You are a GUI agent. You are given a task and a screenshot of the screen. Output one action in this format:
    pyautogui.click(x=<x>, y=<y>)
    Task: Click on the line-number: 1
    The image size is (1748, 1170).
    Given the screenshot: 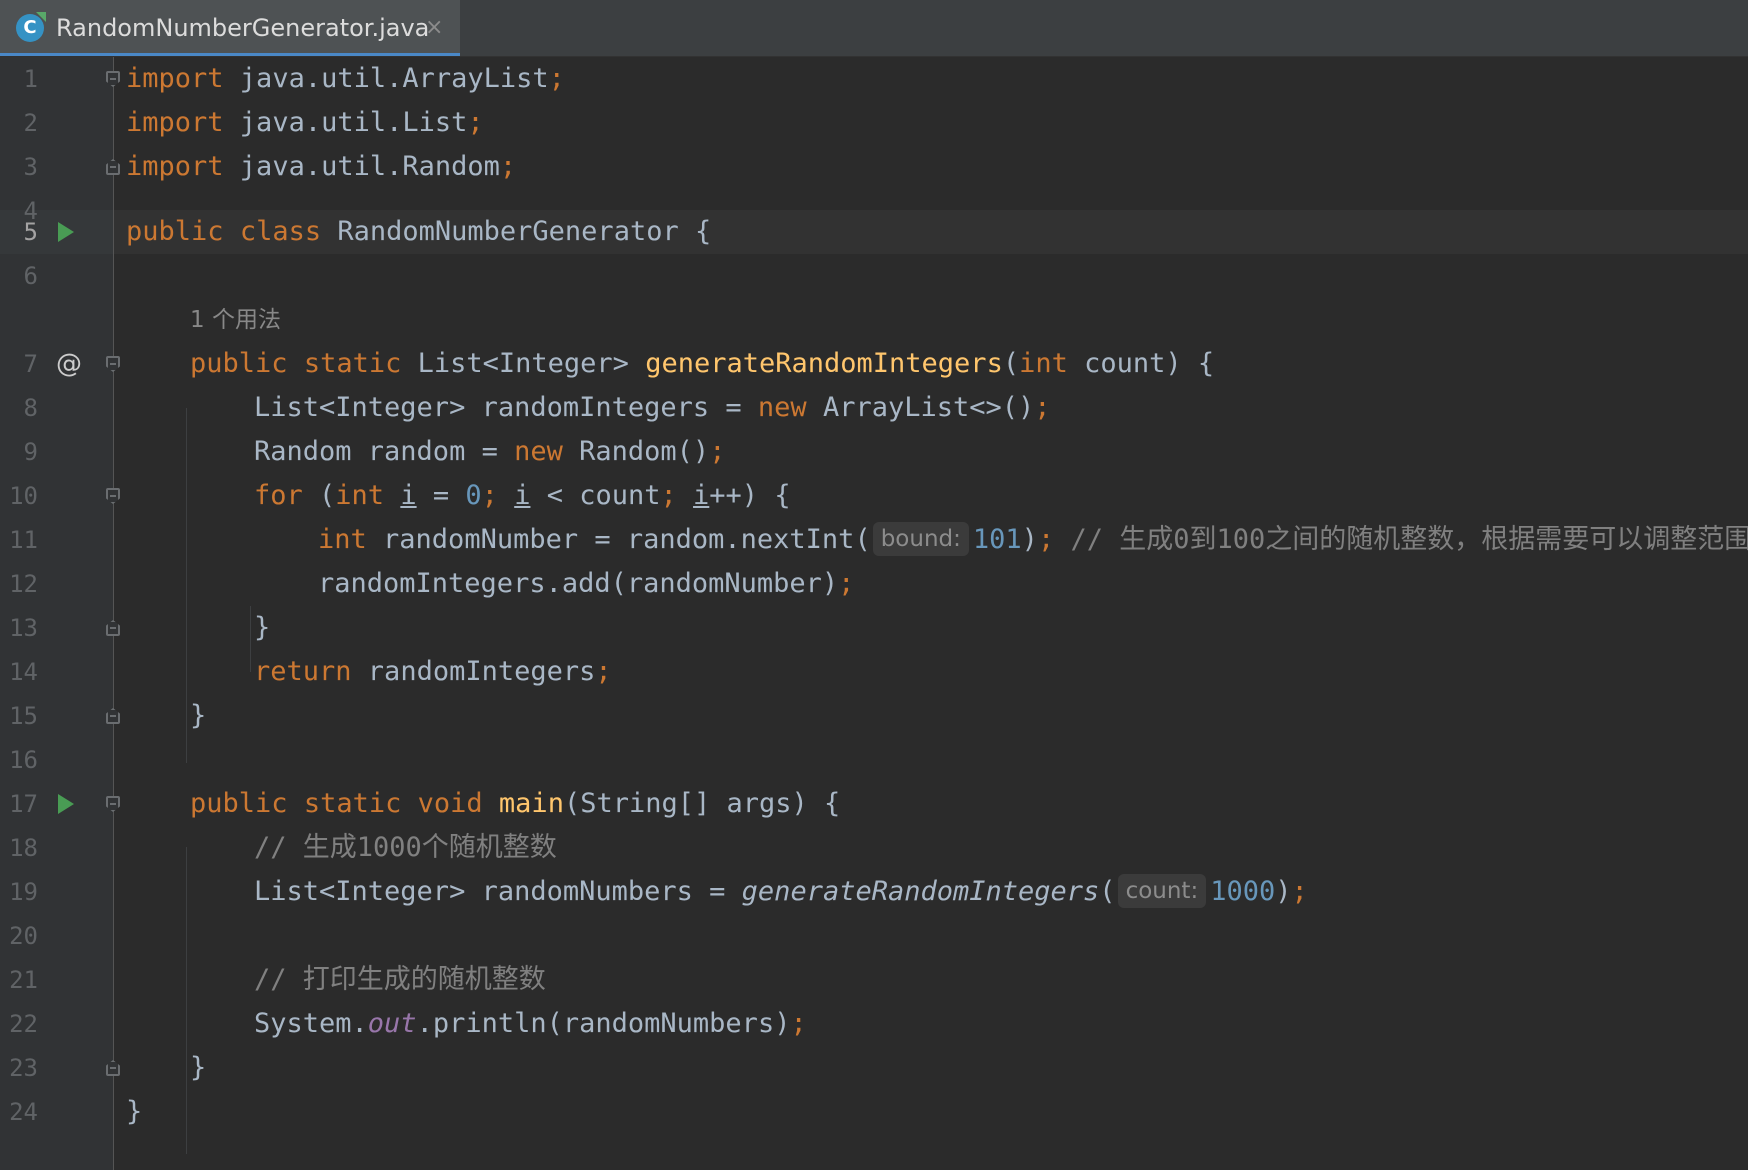 What is the action you would take?
    pyautogui.click(x=30, y=79)
    